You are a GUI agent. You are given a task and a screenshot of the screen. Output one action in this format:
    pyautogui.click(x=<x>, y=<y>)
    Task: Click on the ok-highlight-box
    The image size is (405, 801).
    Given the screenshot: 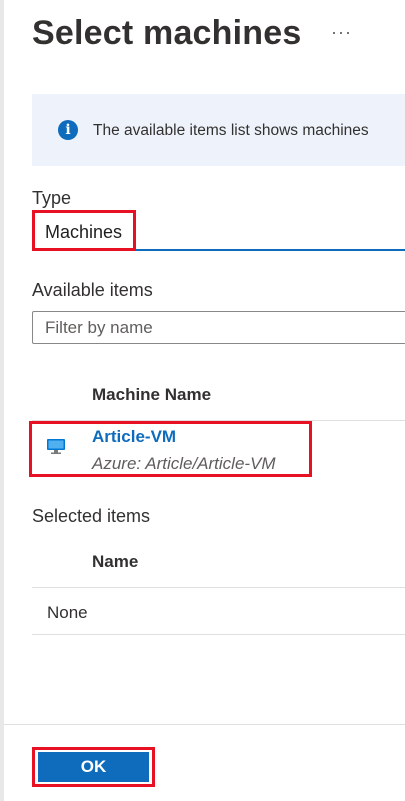 What is the action you would take?
    pyautogui.click(x=93, y=767)
    